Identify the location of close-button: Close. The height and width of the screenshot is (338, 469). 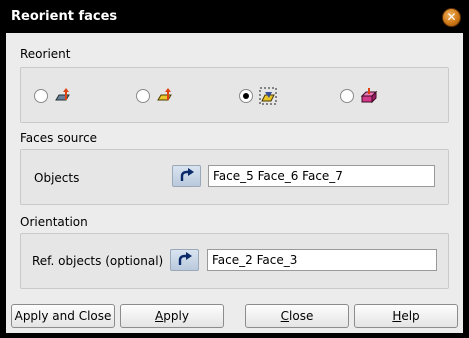
(297, 316).